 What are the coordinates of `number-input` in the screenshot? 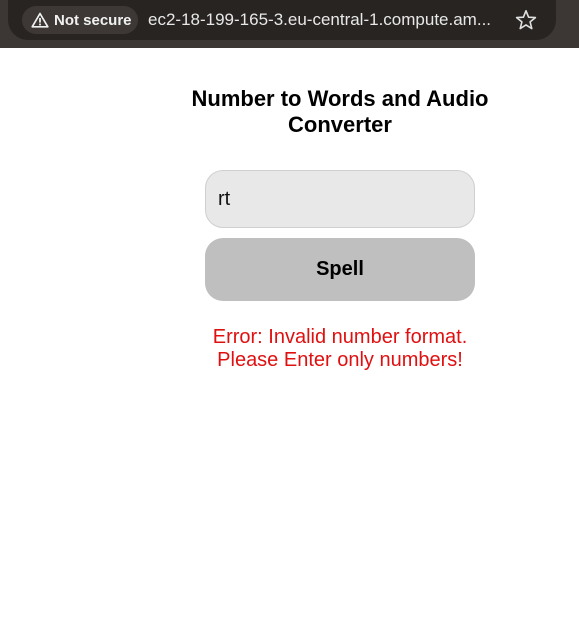 It's located at (340, 199).